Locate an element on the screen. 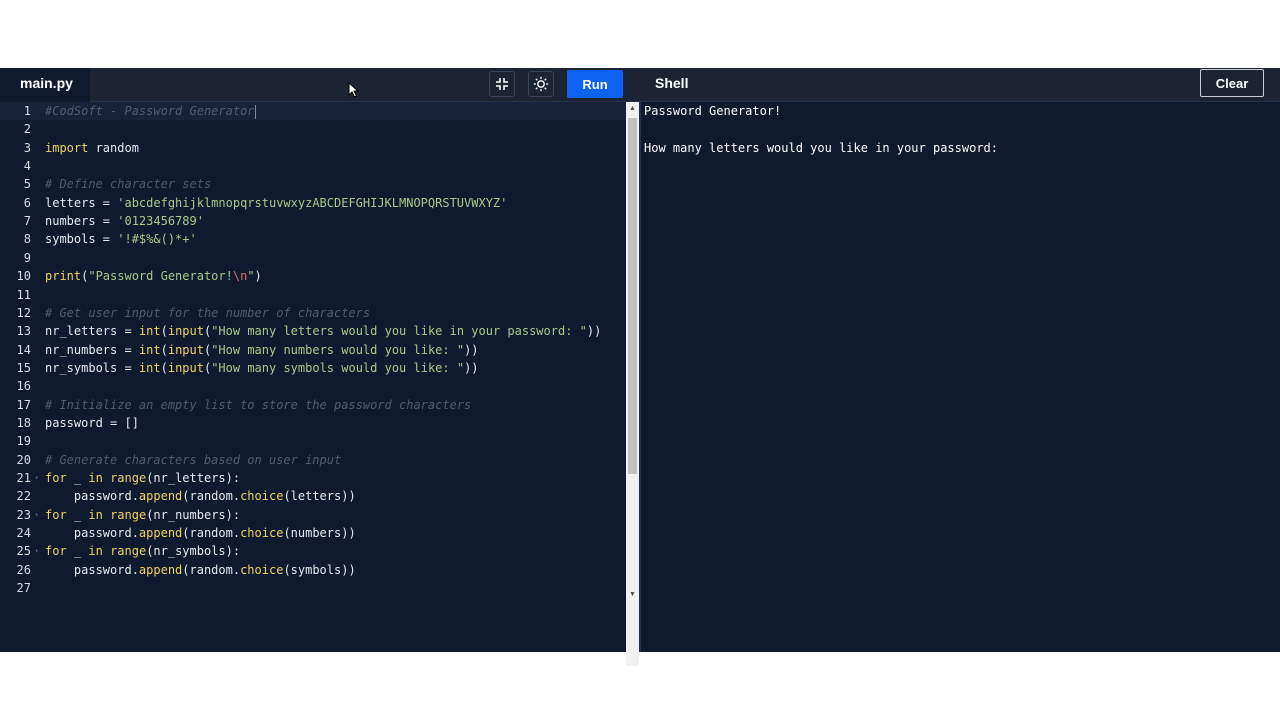 The image size is (1280, 720). code-token: choice is located at coordinates (262, 533).